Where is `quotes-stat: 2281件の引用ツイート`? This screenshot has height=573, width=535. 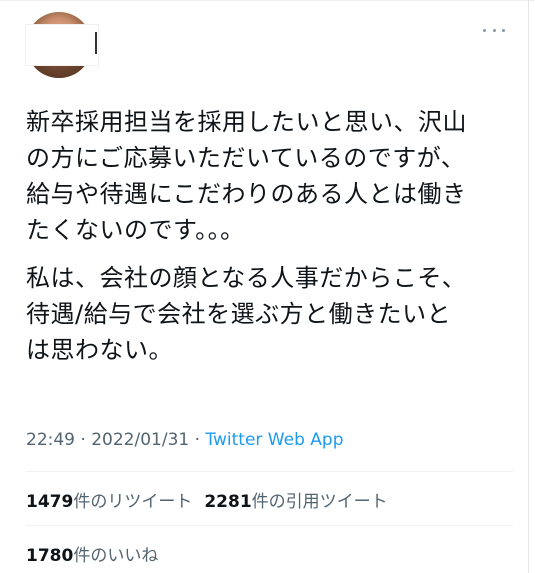 quotes-stat: 2281件の引用ツイート is located at coordinates (295, 502).